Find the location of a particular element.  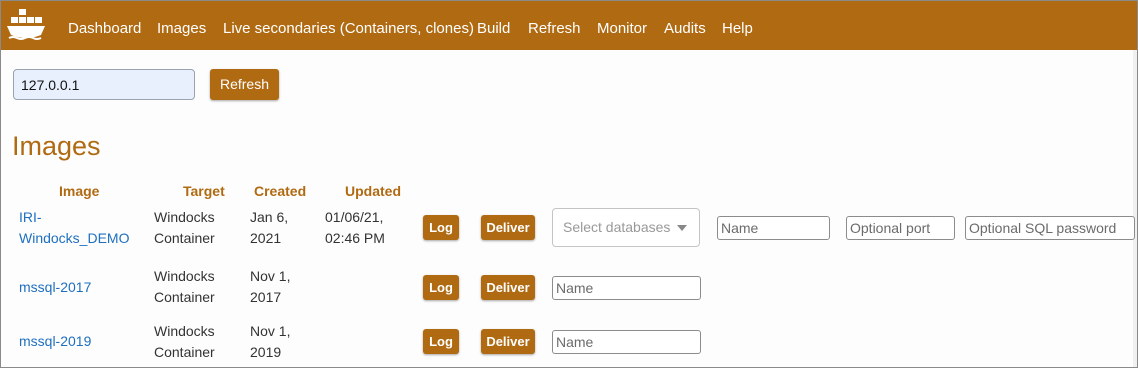

image-name-line: Windocks_DEMO is located at coordinates (74, 238).